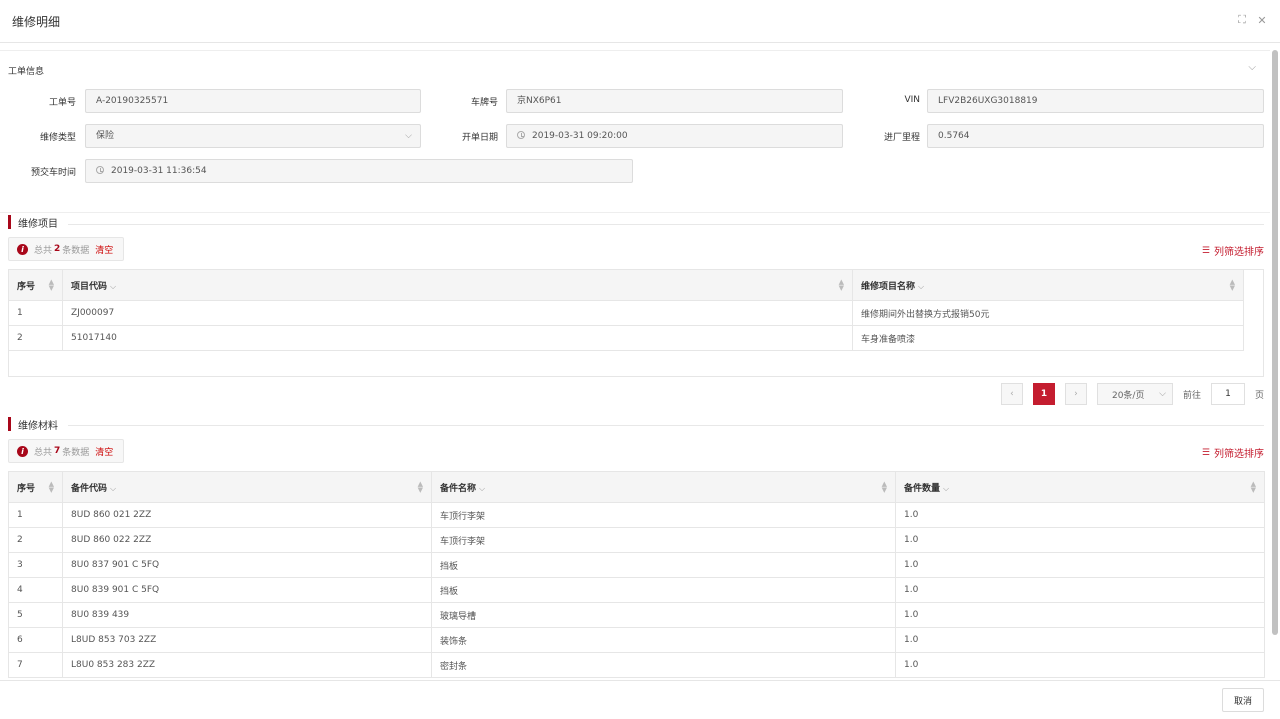 This screenshot has height=719, width=1280. I want to click on vin-field: LFV2B26UXG3018819, so click(1095, 101).